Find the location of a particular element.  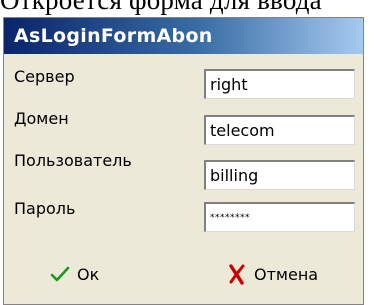

red-x-icon is located at coordinates (237, 274).